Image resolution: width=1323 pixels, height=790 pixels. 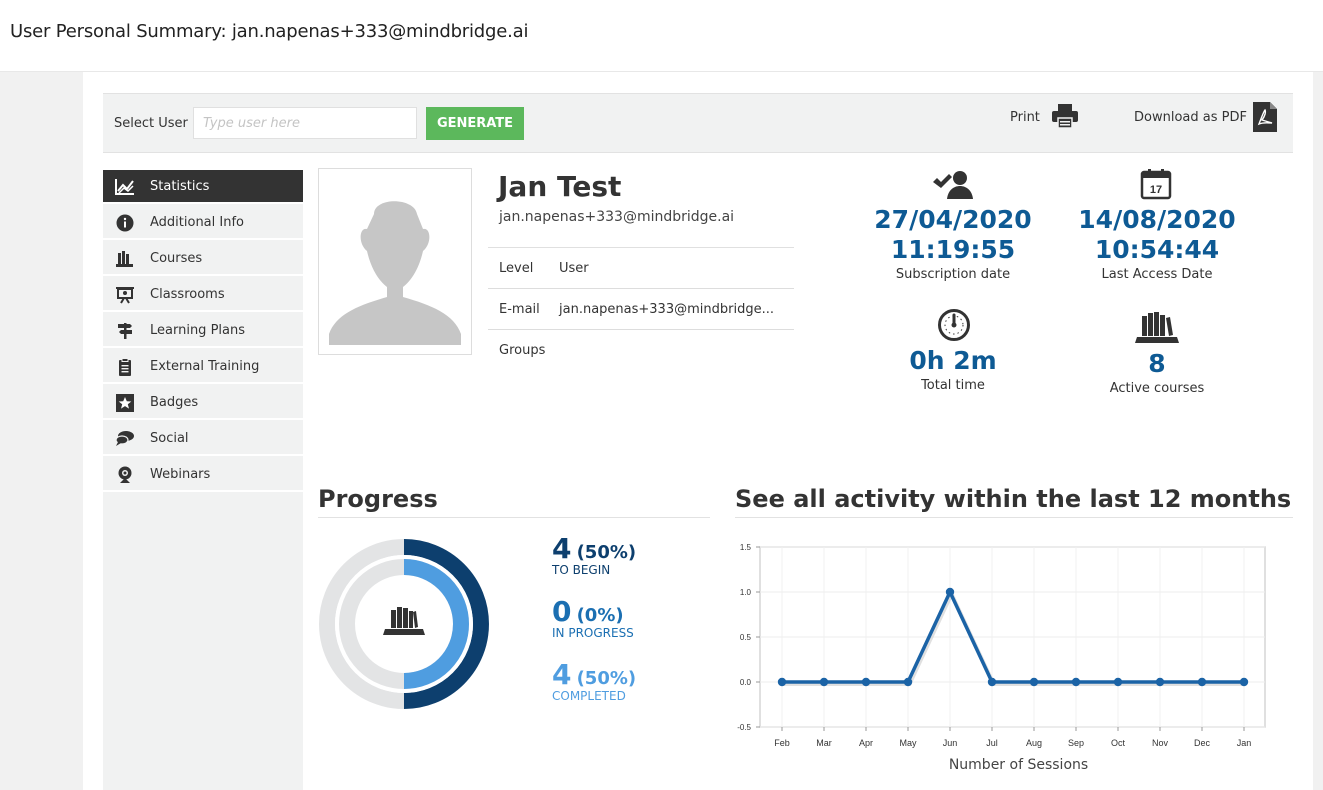 I want to click on x-tick-label: Dec, so click(x=1202, y=743).